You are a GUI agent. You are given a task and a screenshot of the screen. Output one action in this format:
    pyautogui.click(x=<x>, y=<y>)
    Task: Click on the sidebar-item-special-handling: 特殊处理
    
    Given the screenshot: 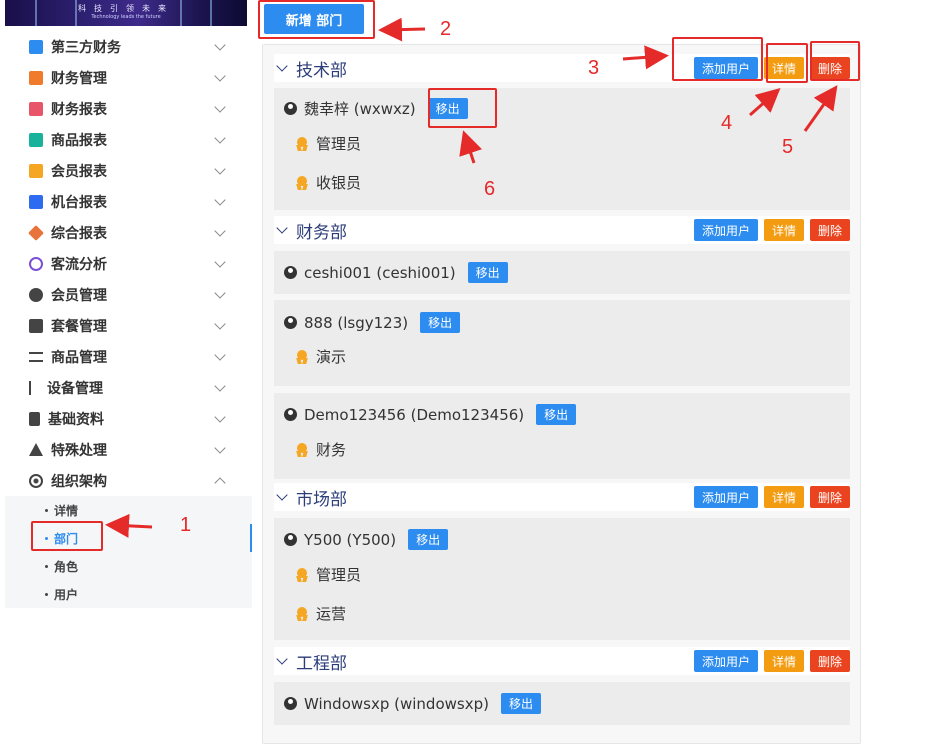 What is the action you would take?
    pyautogui.click(x=128, y=449)
    